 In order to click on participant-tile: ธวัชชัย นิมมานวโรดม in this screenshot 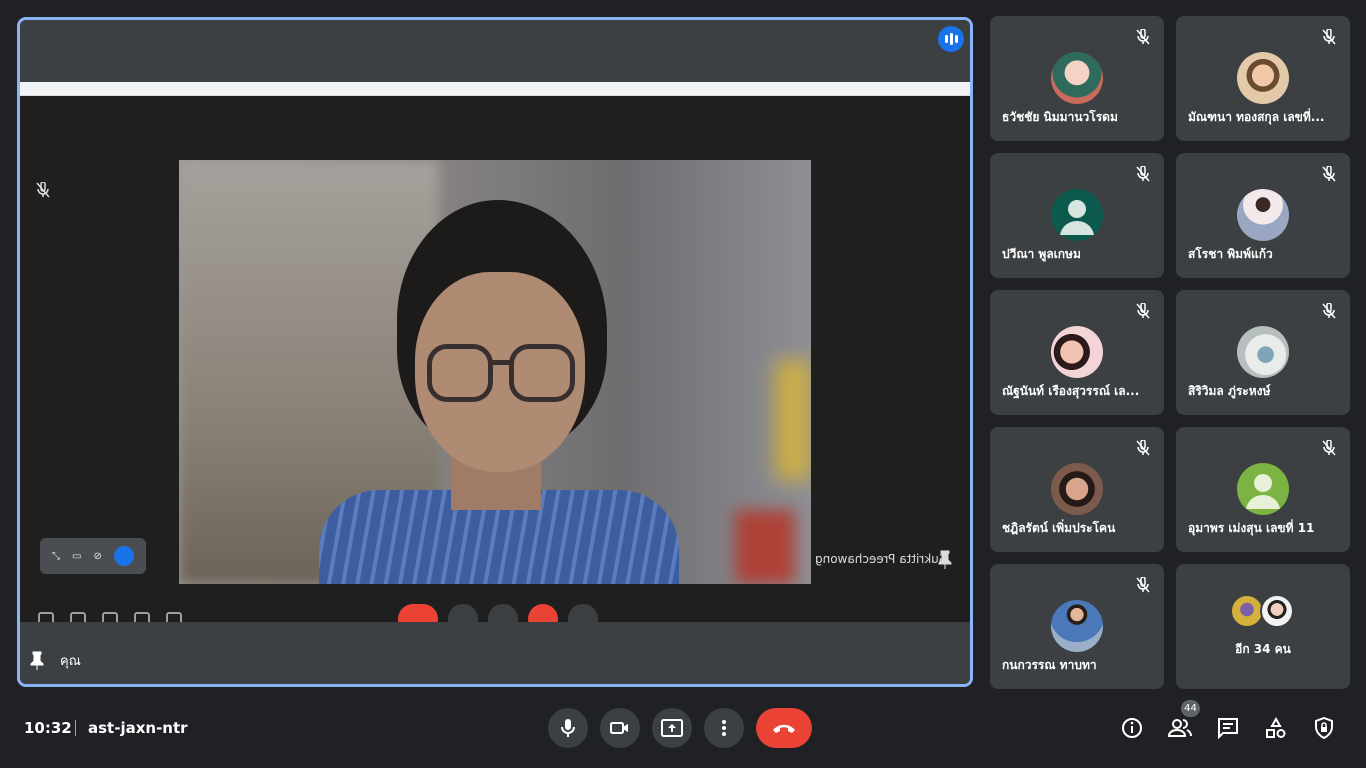, I will do `click(1077, 78)`.